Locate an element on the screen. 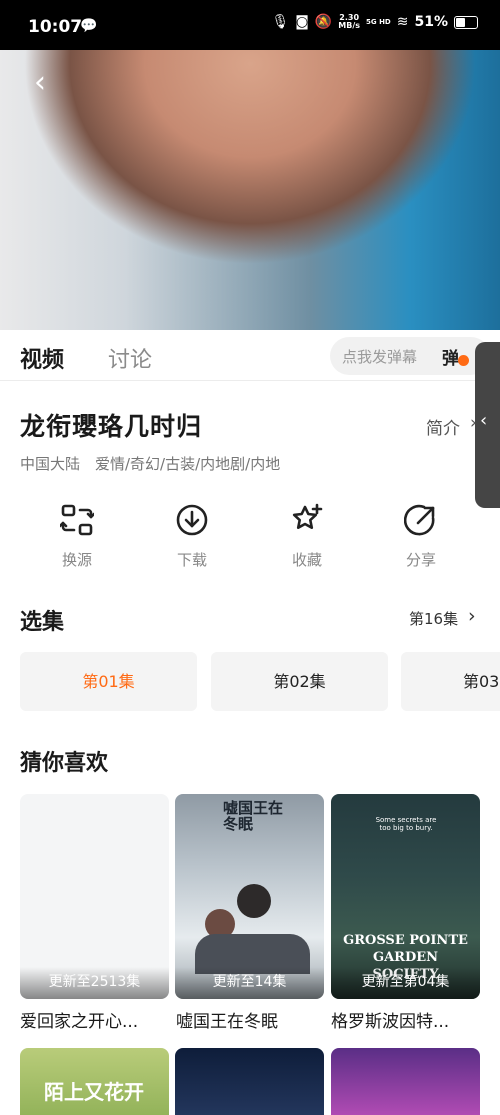 Image resolution: width=500 pixels, height=1115 pixels. recommend-card: 陌上又花开 is located at coordinates (94, 1081).